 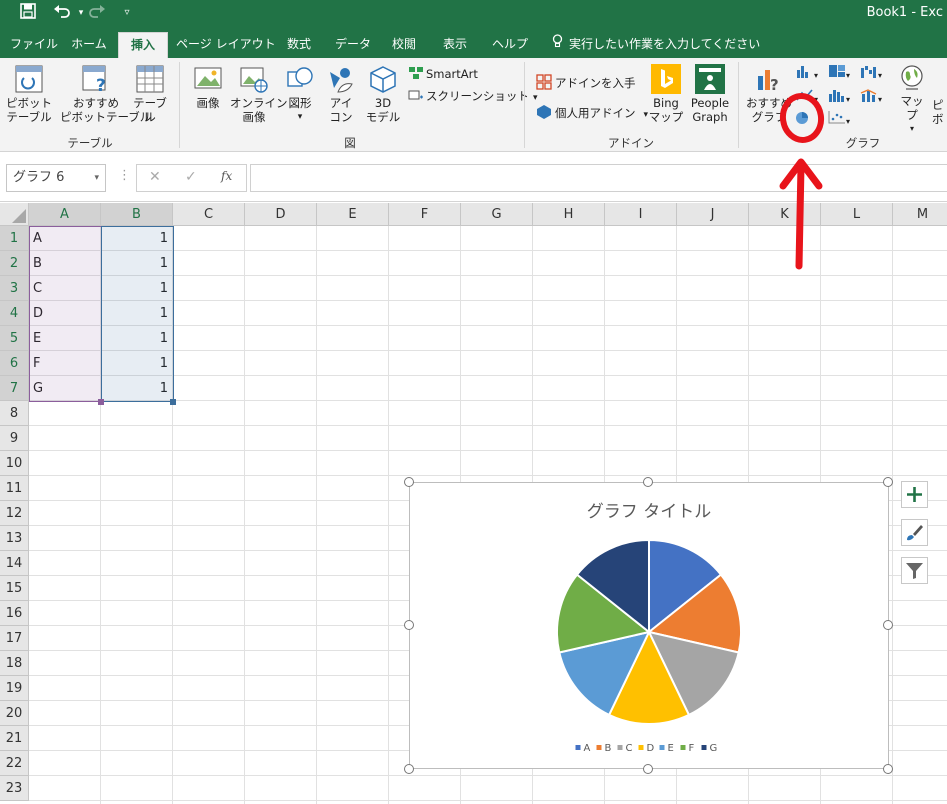 I want to click on pivot-table-button: ピボット テーブル, so click(x=29, y=94).